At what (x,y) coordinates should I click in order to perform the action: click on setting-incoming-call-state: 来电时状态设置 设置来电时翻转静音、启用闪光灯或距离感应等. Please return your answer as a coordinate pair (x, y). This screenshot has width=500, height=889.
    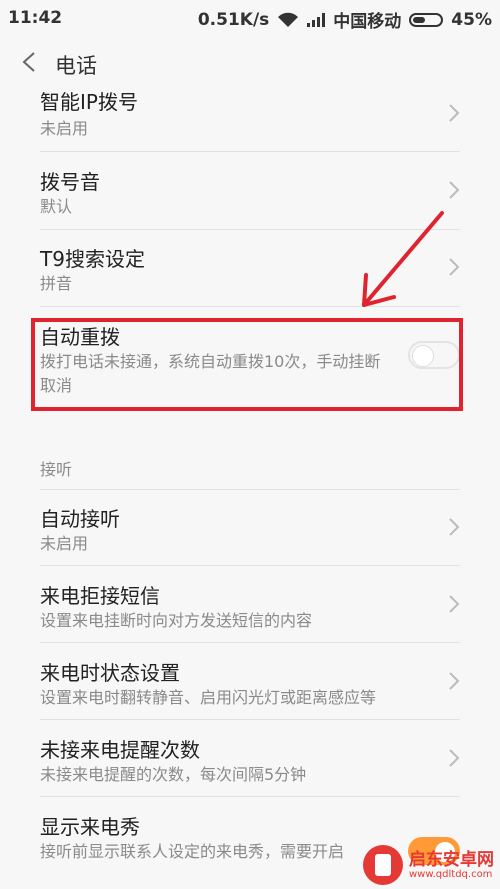
    Looking at the image, I should click on (250, 681).